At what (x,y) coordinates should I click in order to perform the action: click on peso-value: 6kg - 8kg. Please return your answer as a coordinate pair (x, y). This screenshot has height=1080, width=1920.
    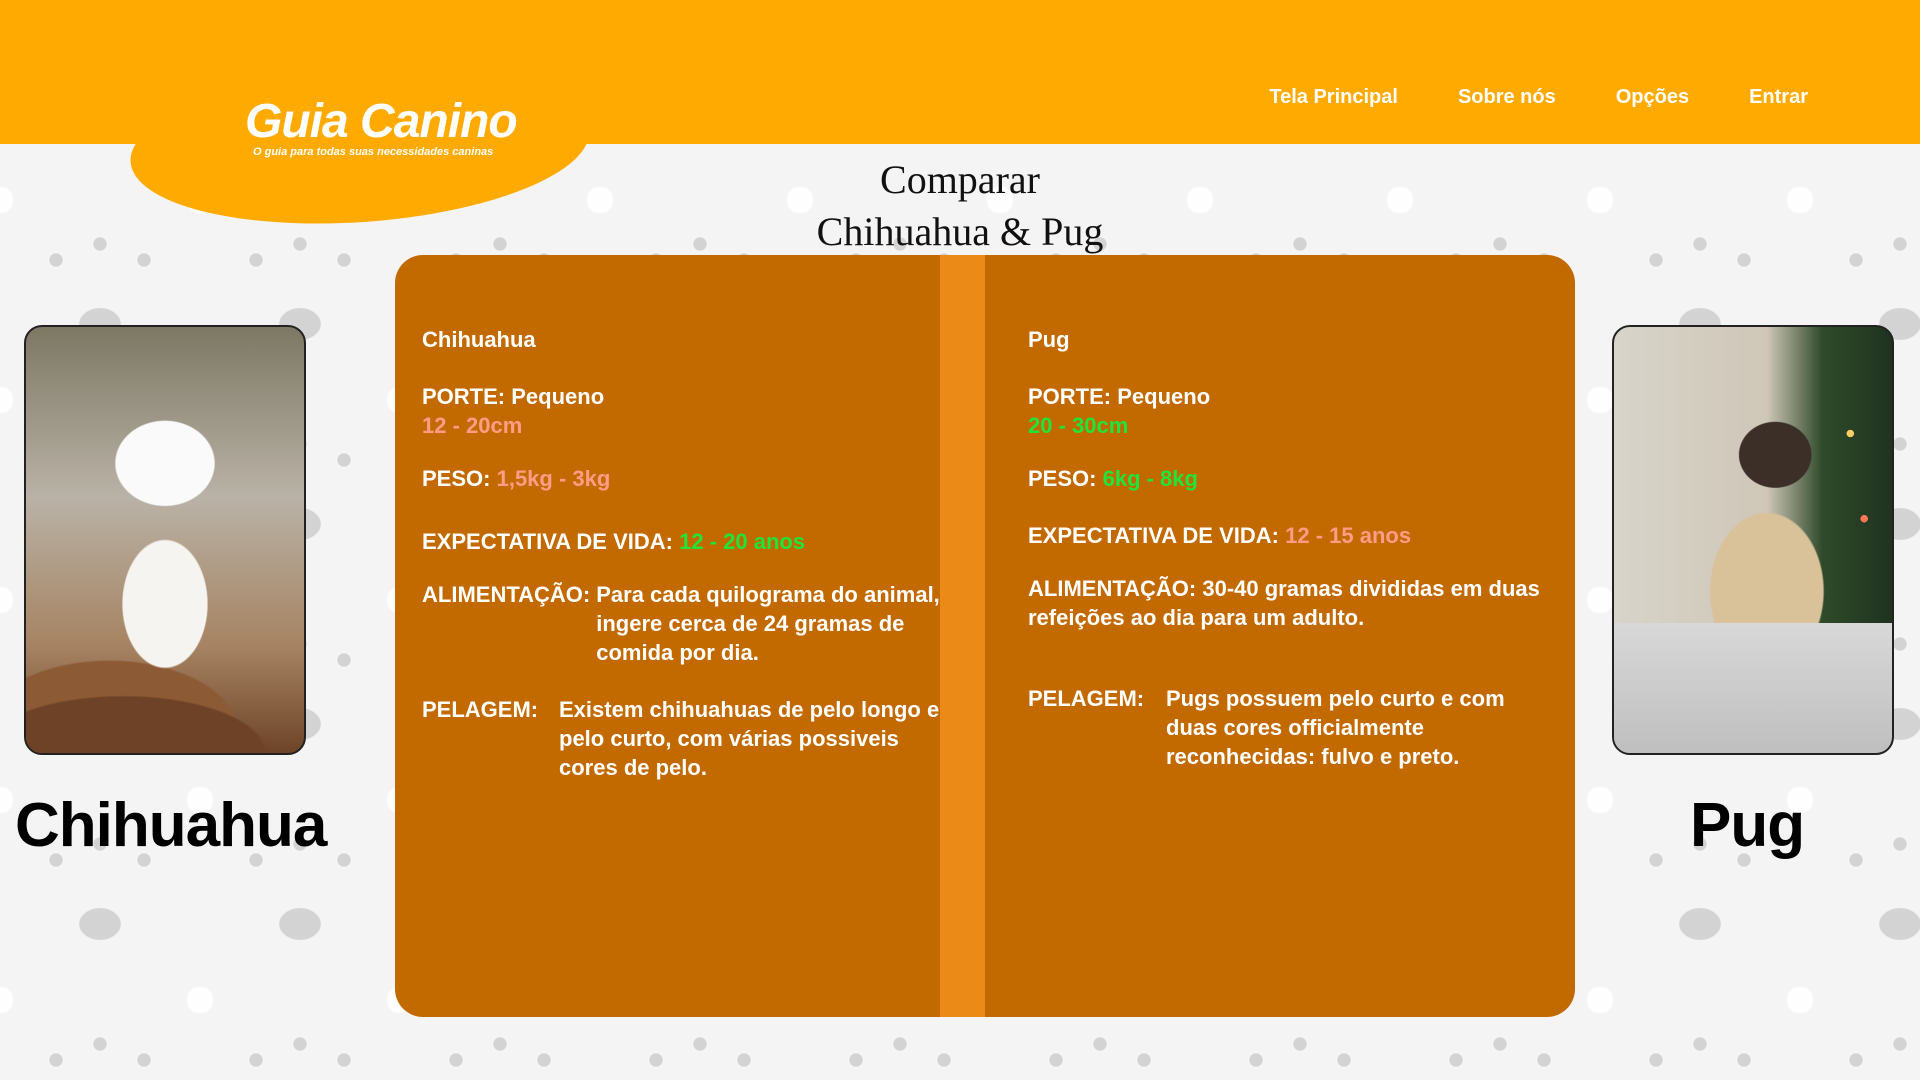
    Looking at the image, I should click on (1150, 478).